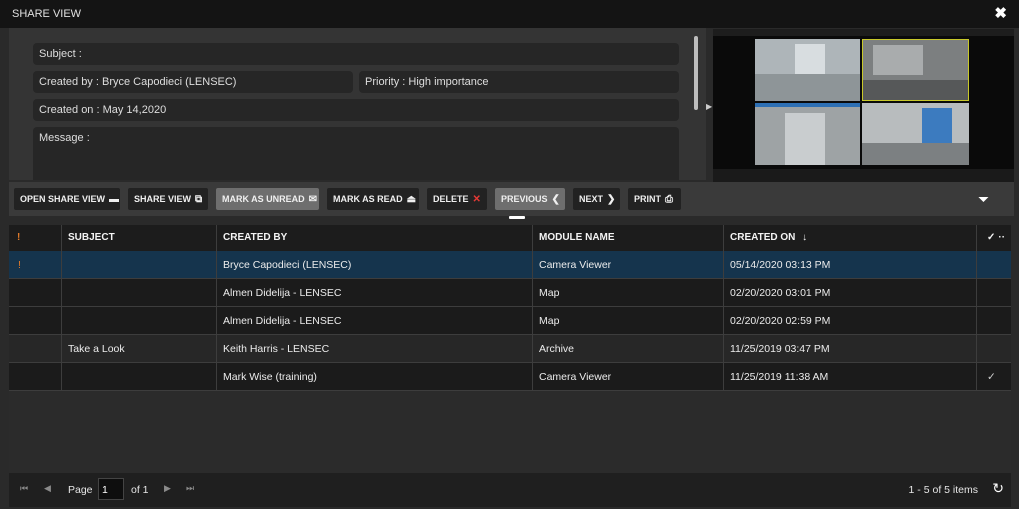 This screenshot has width=1019, height=509. Describe the element at coordinates (476, 199) in the screenshot. I see `delete-x-icon: ✕` at that location.